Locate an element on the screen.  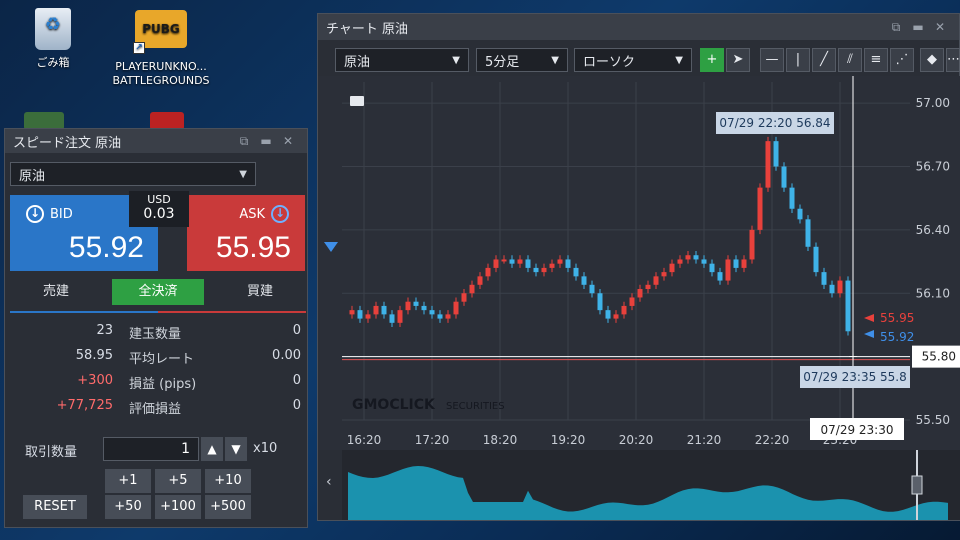
increment-button: +1 is located at coordinates (128, 481).